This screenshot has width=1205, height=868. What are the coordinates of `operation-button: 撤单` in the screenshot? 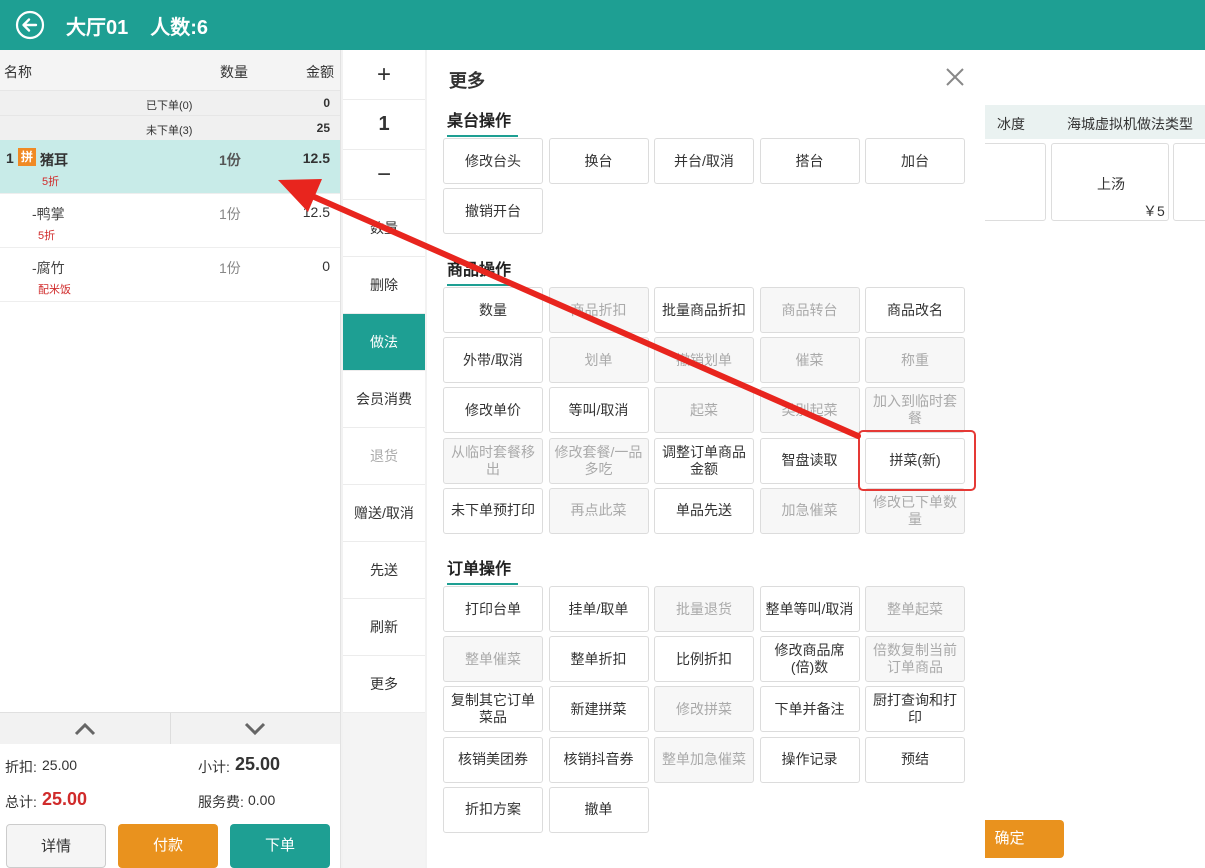 It's located at (598, 809).